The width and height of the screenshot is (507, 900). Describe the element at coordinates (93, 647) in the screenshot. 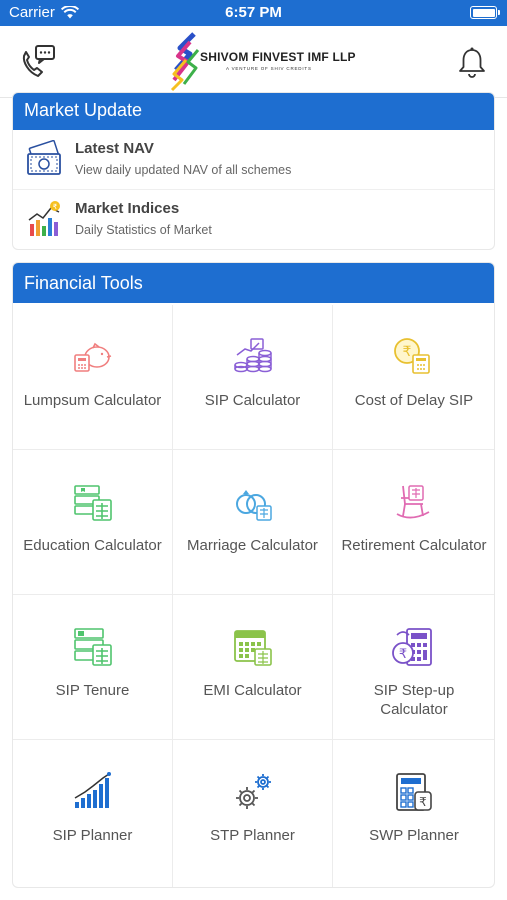

I see `tenure-calculator-icon` at that location.